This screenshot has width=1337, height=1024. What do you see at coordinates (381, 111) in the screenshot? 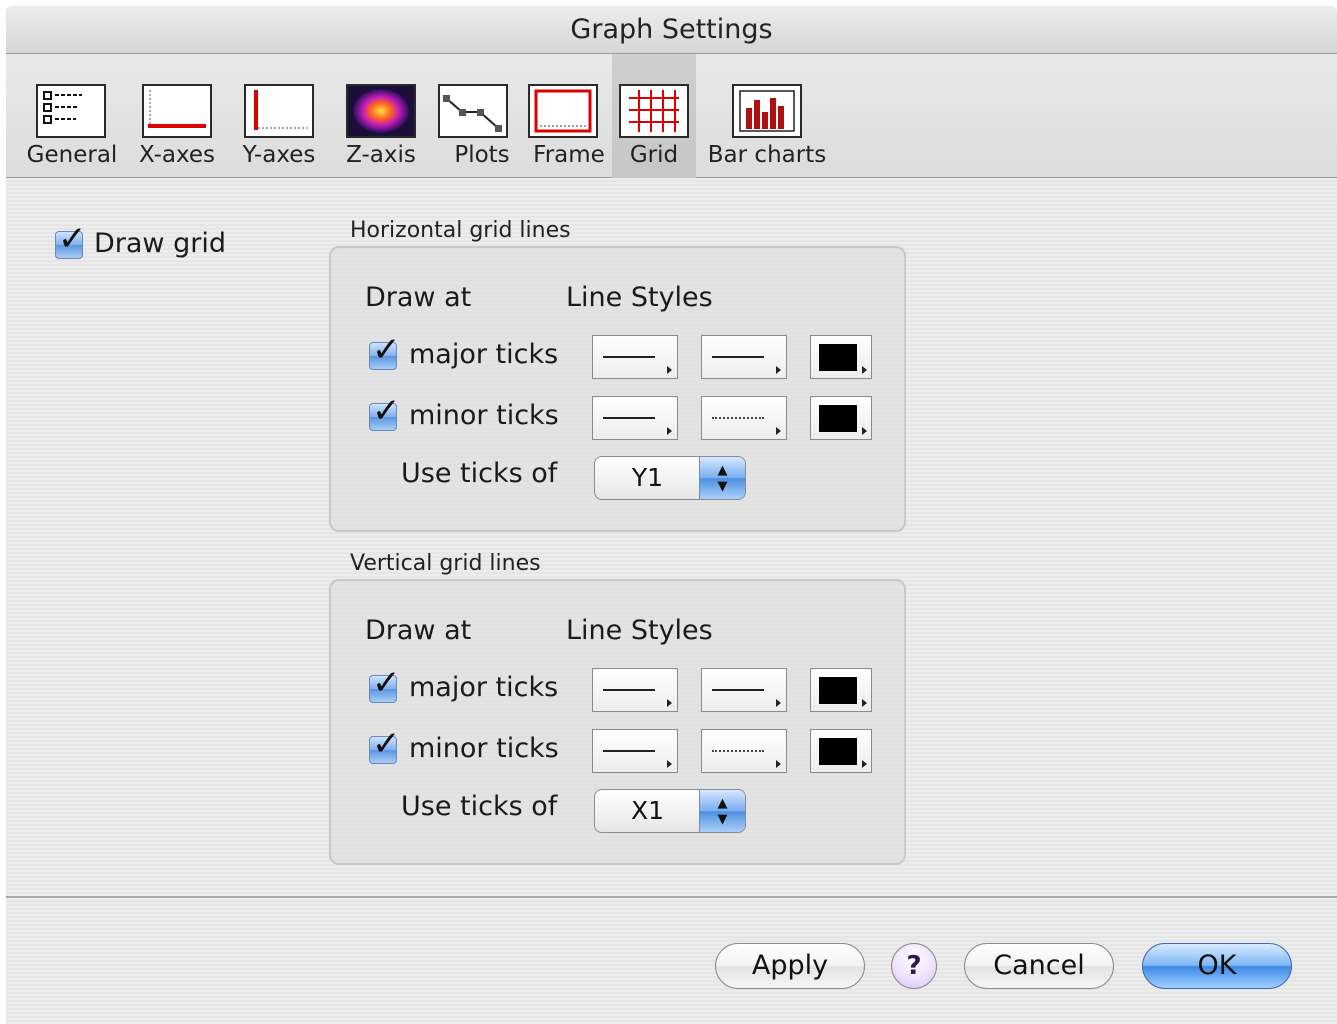
I see `z-axis-heatmap-icon` at bounding box center [381, 111].